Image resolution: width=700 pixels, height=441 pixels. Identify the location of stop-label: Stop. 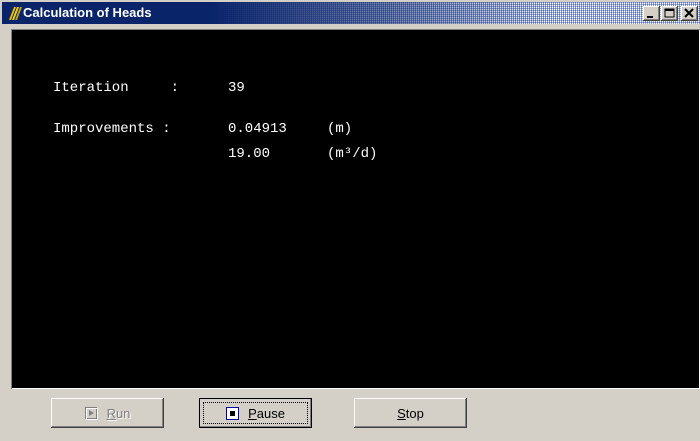
(410, 413).